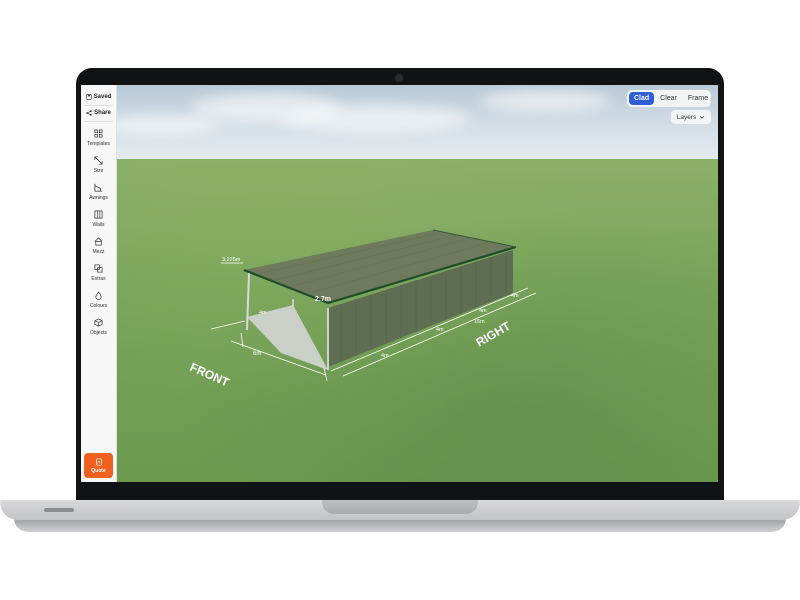  I want to click on sidebar-item-awnings: Awnings, so click(98, 193).